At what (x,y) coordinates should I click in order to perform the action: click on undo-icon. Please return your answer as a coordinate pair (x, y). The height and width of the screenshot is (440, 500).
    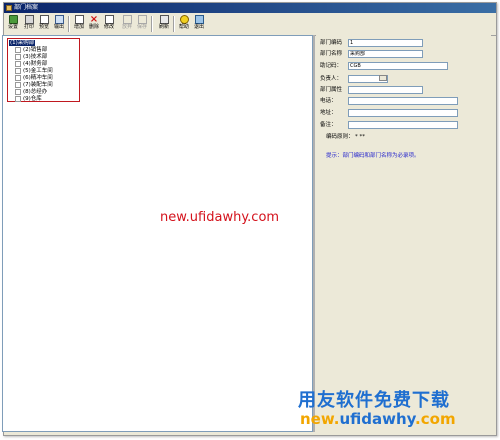
    Looking at the image, I should click on (127, 19).